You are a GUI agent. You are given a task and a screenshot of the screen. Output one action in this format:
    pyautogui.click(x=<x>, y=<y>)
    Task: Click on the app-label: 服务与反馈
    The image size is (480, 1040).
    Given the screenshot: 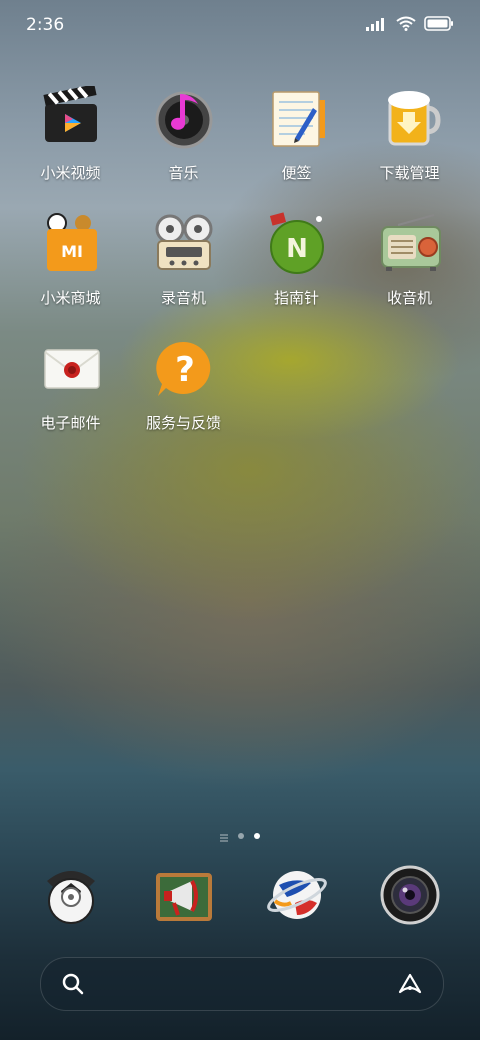 What is the action you would take?
    pyautogui.click(x=183, y=423)
    